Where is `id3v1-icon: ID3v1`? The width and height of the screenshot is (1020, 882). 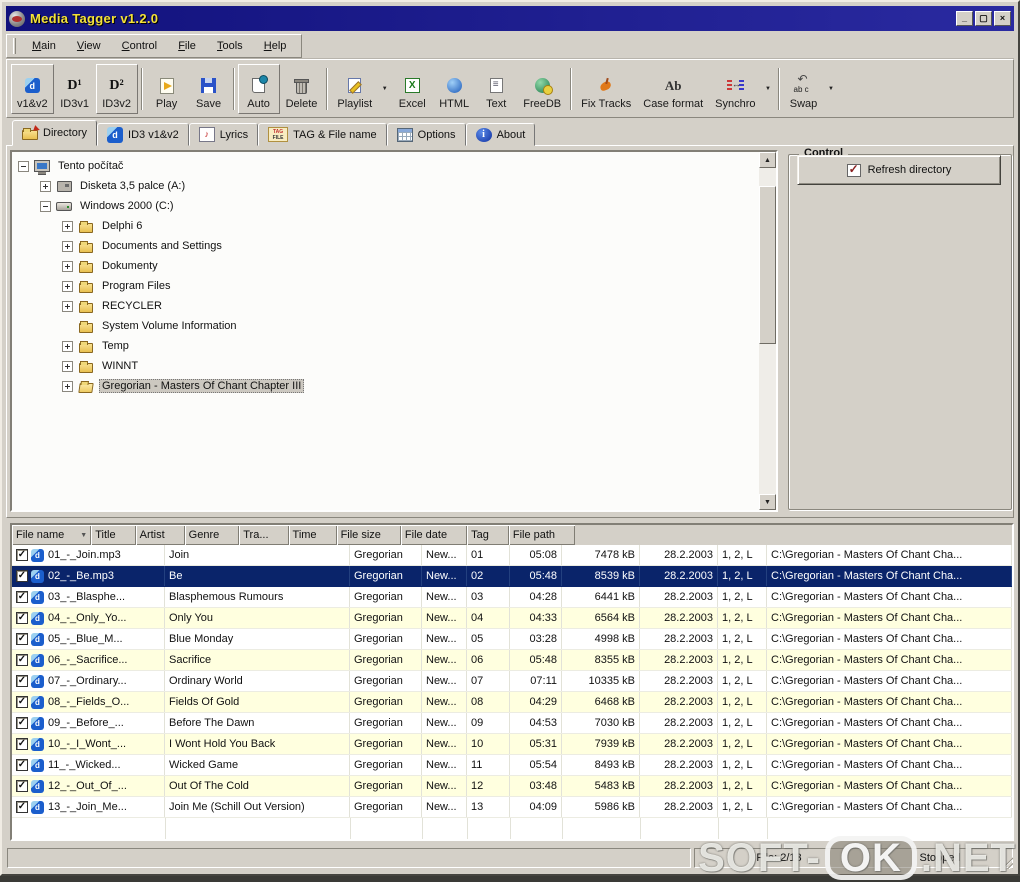
id3v1-icon: ID3v1 is located at coordinates (75, 89).